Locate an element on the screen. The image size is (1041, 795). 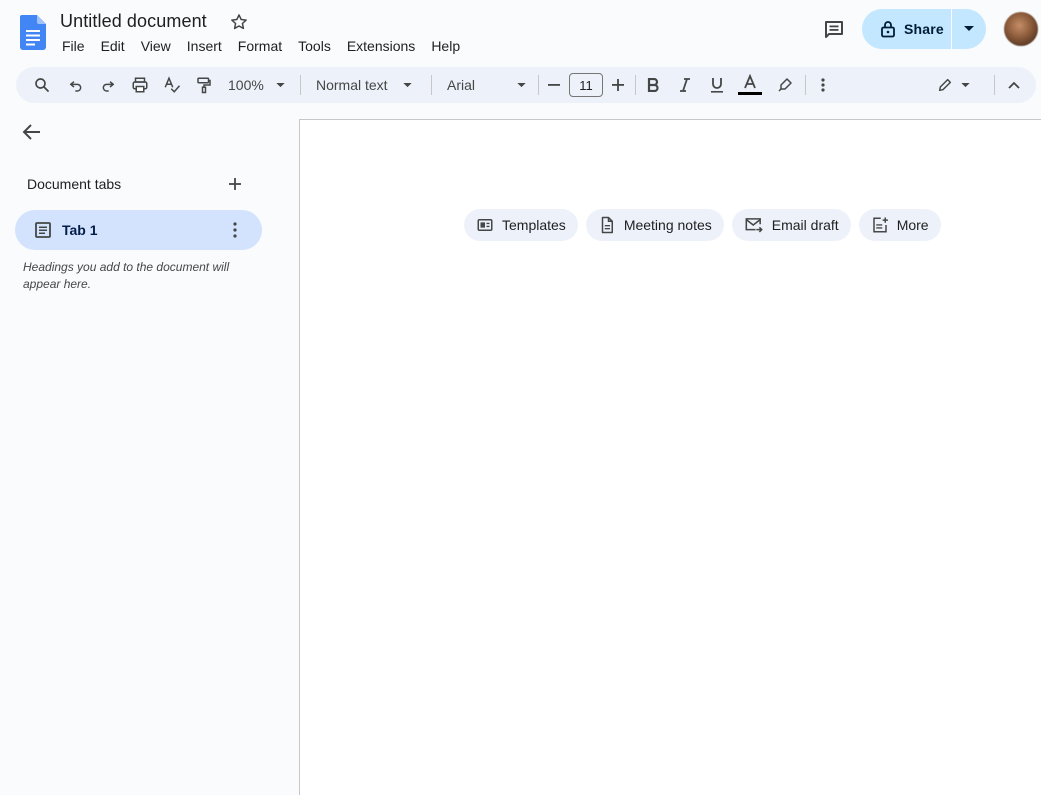
menu-view: View is located at coordinates (156, 46).